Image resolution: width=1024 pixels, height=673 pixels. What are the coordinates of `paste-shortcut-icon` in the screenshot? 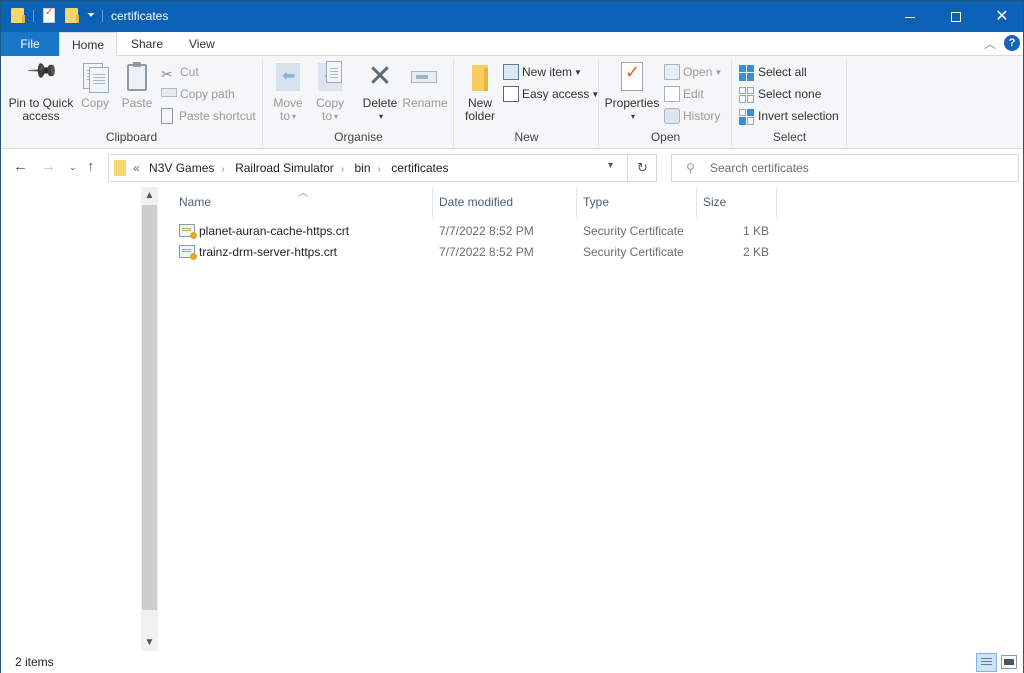 It's located at (167, 115).